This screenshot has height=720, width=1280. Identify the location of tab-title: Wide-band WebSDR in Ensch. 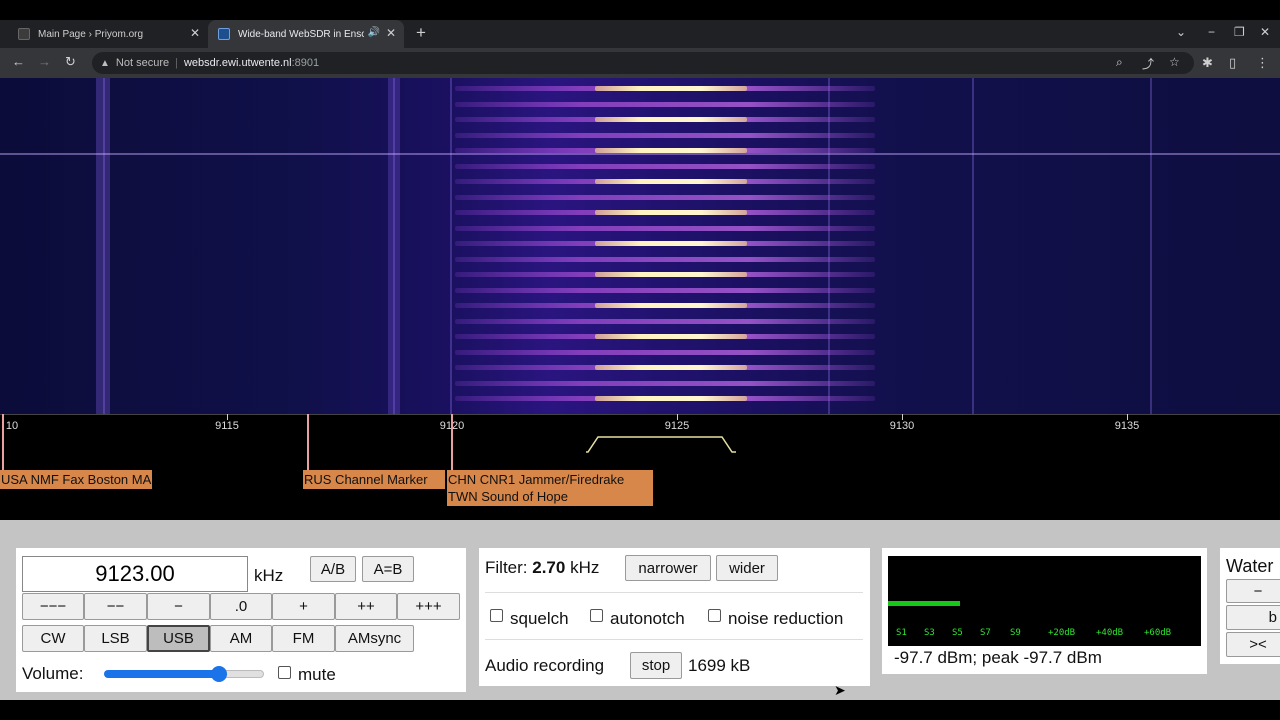
(301, 34).